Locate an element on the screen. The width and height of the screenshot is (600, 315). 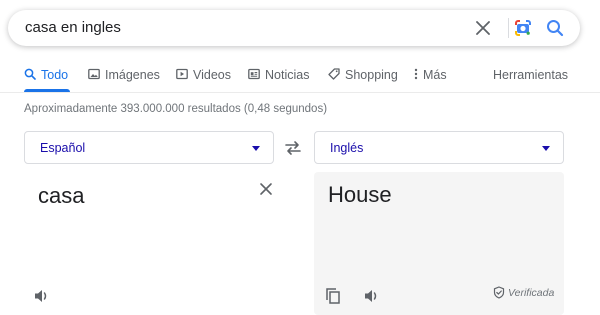
close-icon is located at coordinates (483, 28).